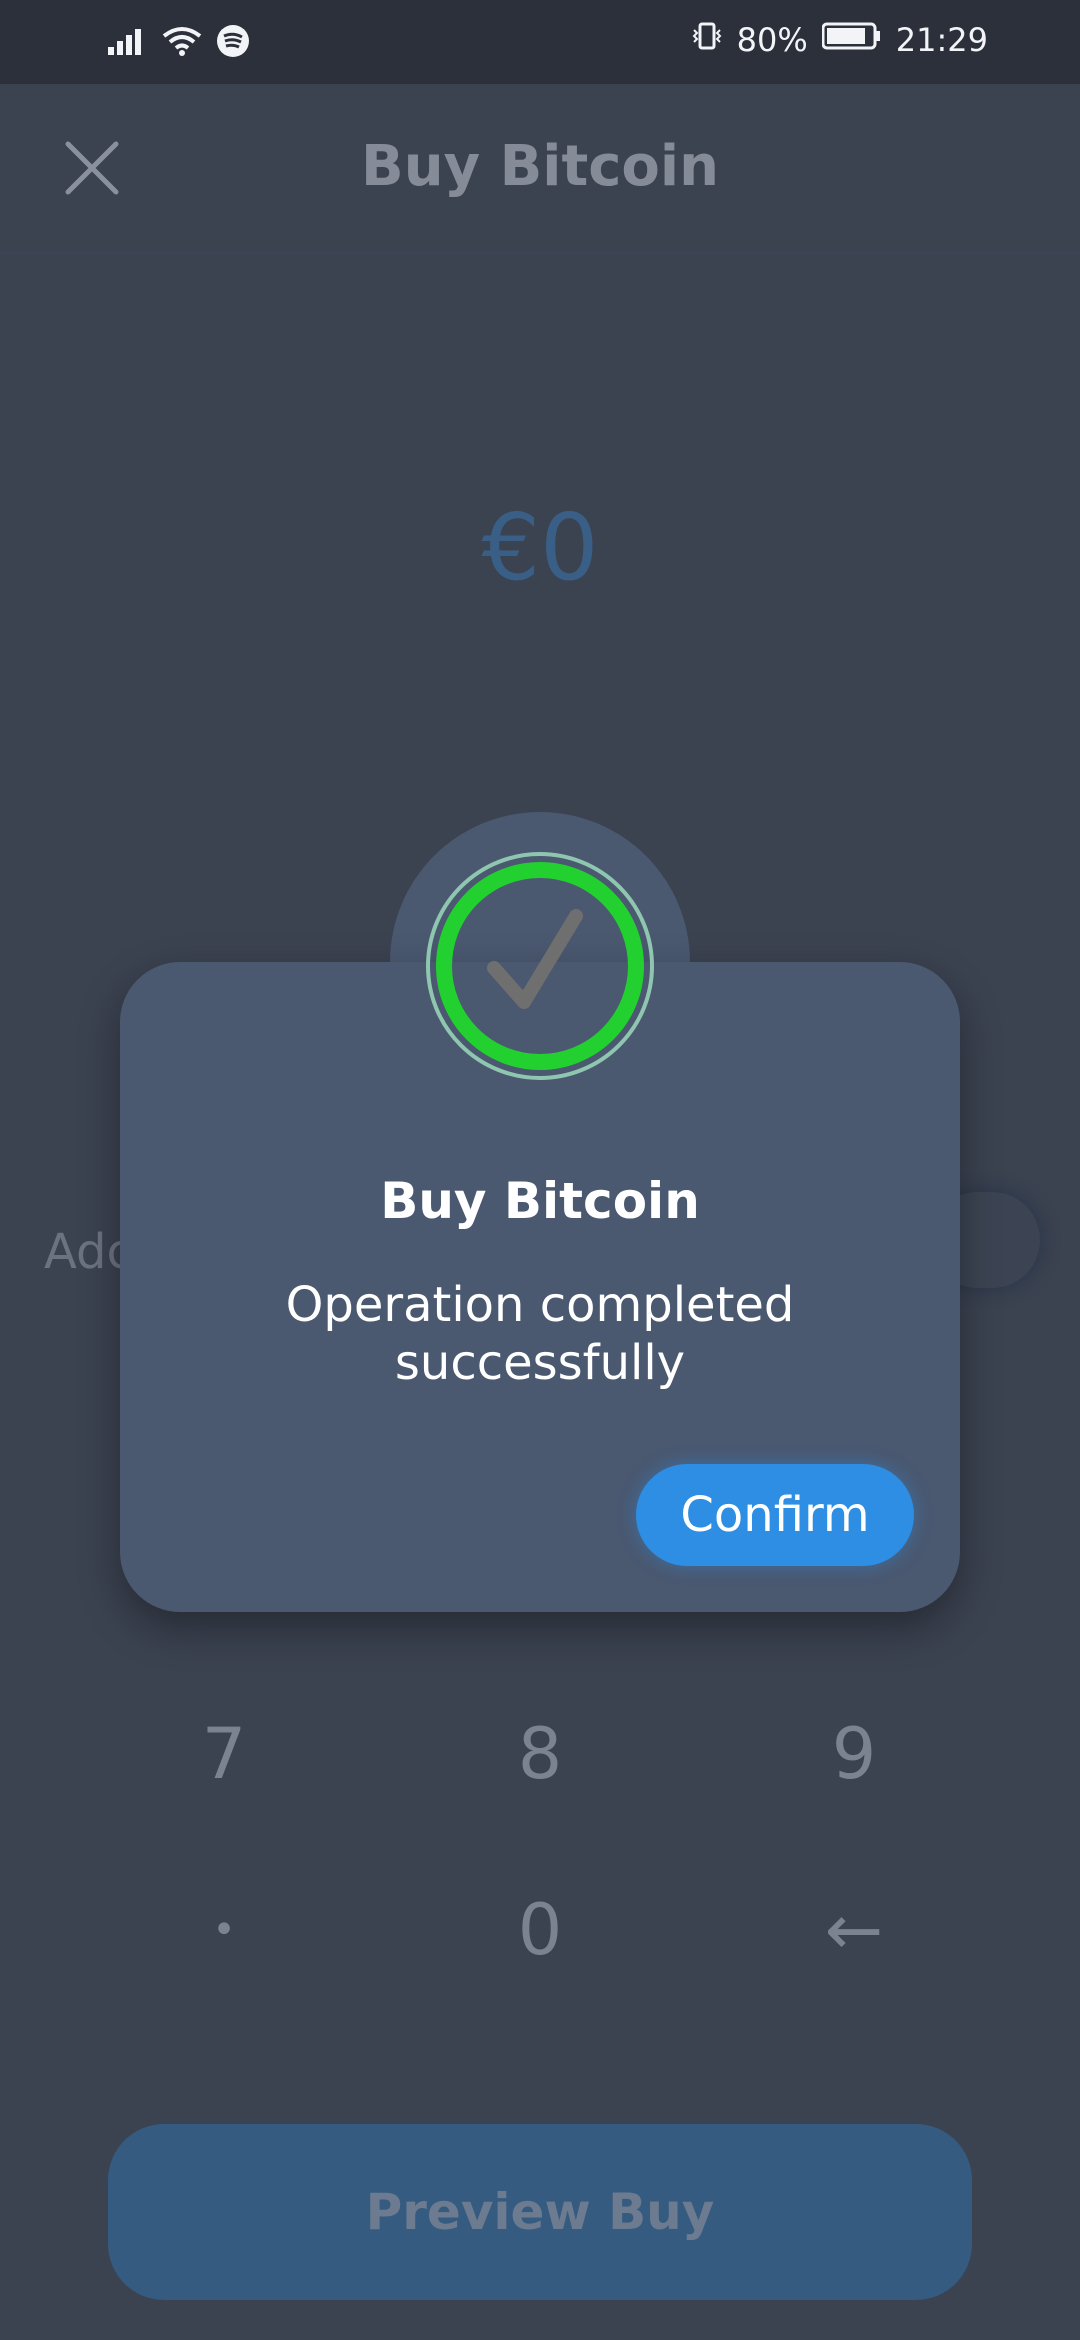  Describe the element at coordinates (775, 1515) in the screenshot. I see `confirm-button: Confirm` at that location.